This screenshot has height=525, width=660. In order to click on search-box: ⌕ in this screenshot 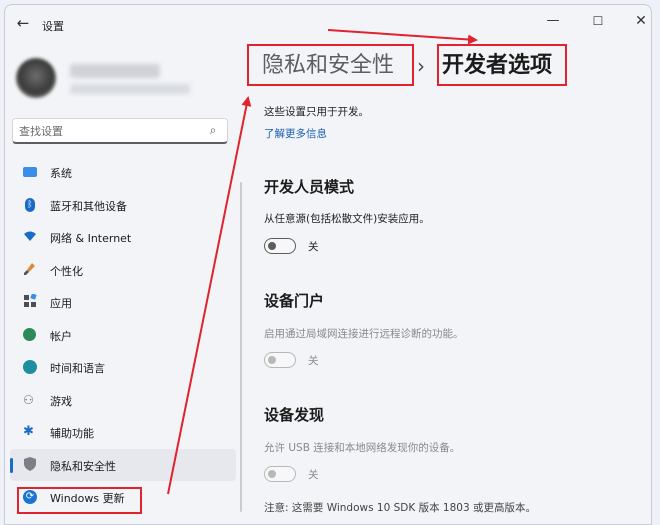, I will do `click(120, 131)`.